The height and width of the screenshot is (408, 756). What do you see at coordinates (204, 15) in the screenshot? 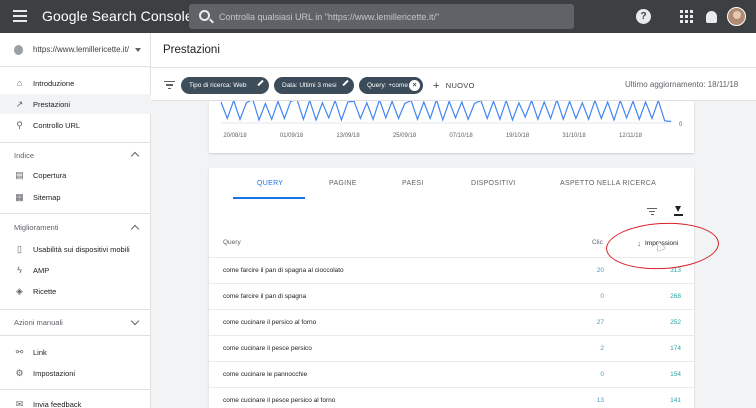
I see `search-icon` at bounding box center [204, 15].